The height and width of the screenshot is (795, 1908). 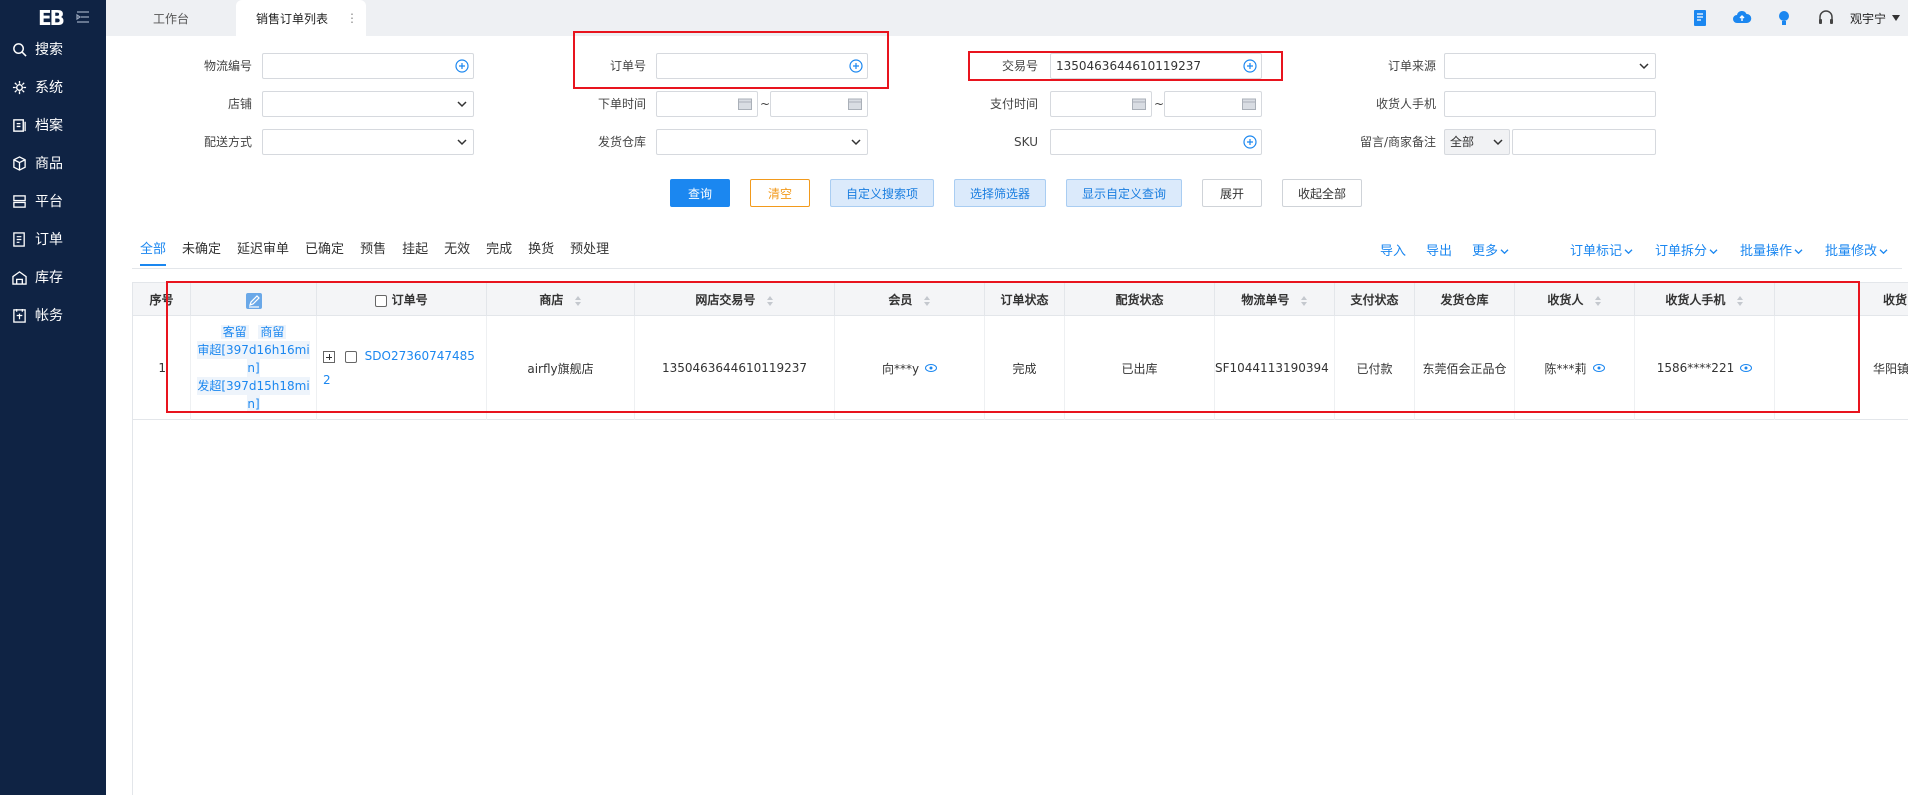 What do you see at coordinates (1766, 251) in the screenshot?
I see `batch-operation-label: 批量操作` at bounding box center [1766, 251].